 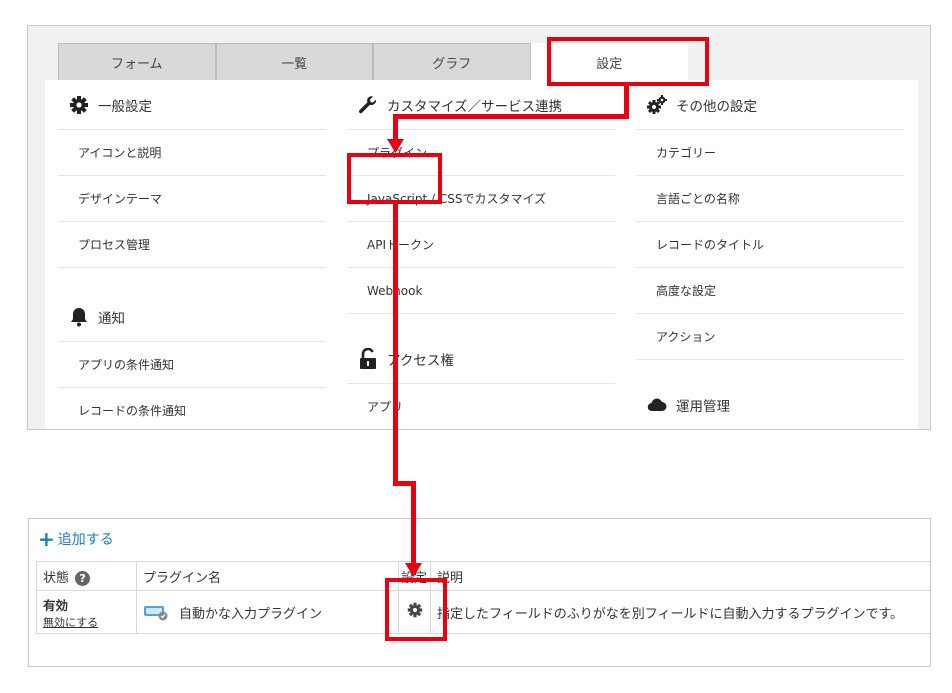 I want to click on tab-graph: グラフ, so click(x=452, y=61).